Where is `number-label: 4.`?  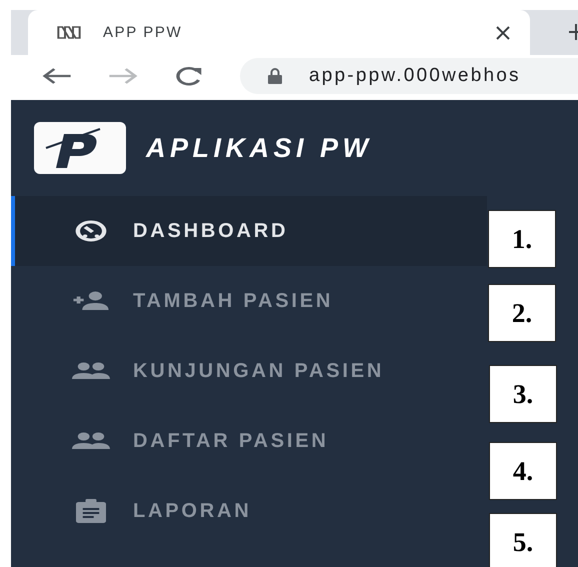 number-label: 4. is located at coordinates (523, 471).